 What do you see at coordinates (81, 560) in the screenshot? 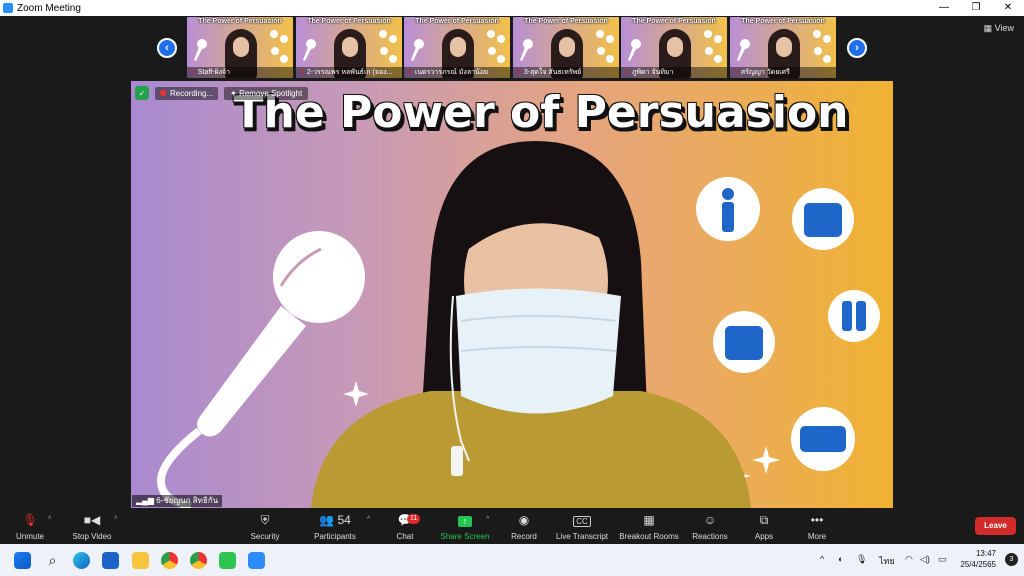
I see `edge-browser-icon` at bounding box center [81, 560].